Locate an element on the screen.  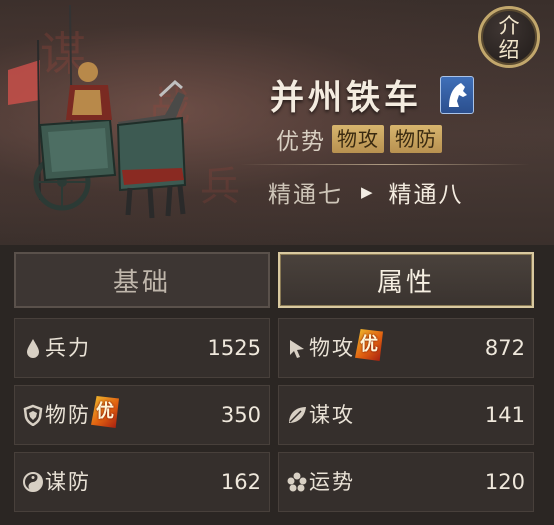
stat-card-phys-attack: 物攻 优 872 is located at coordinates (406, 348).